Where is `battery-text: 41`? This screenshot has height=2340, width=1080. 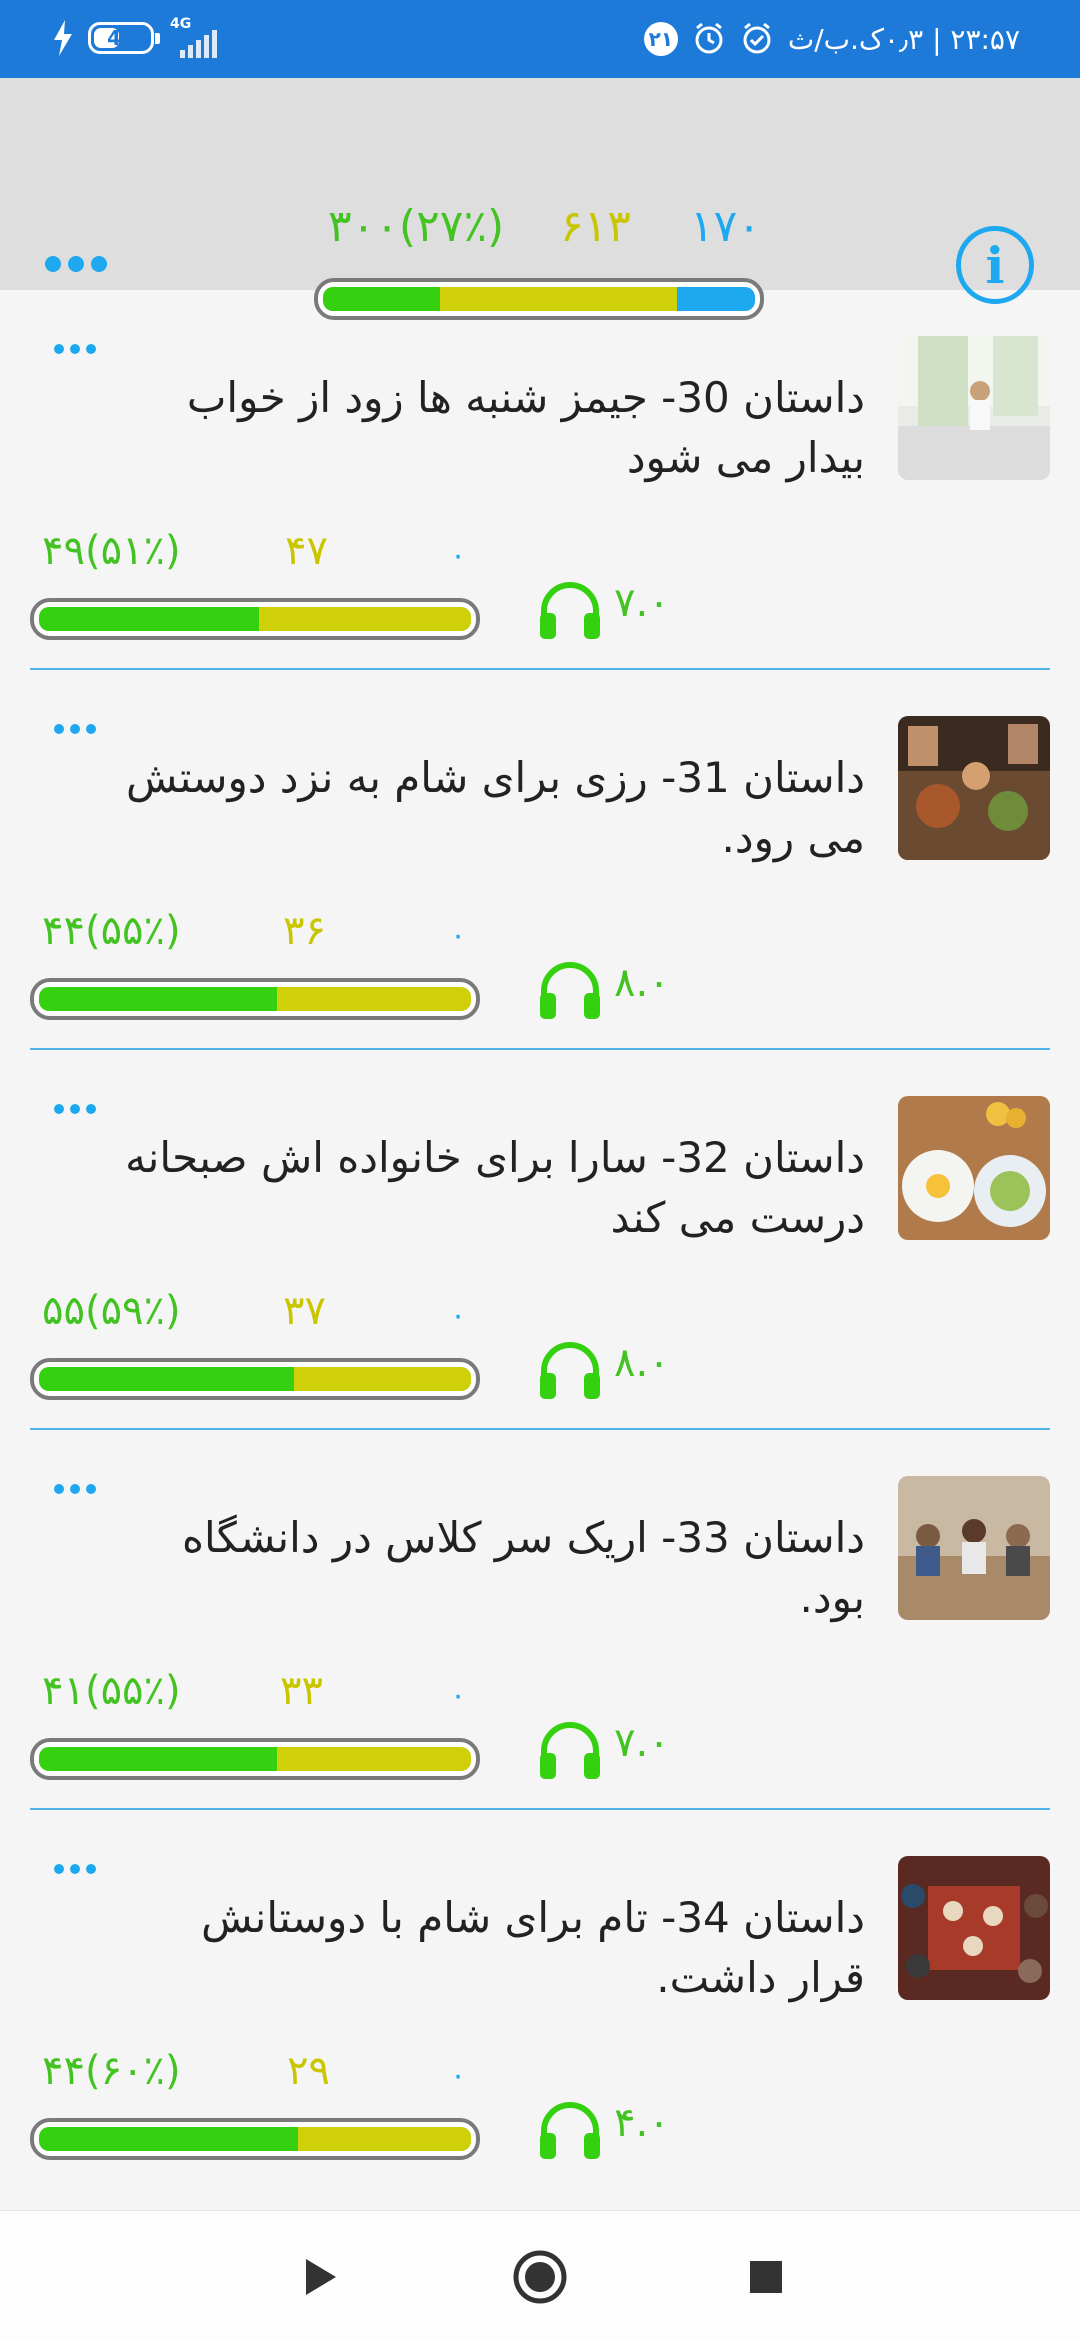
battery-text: 41 is located at coordinates (121, 38).